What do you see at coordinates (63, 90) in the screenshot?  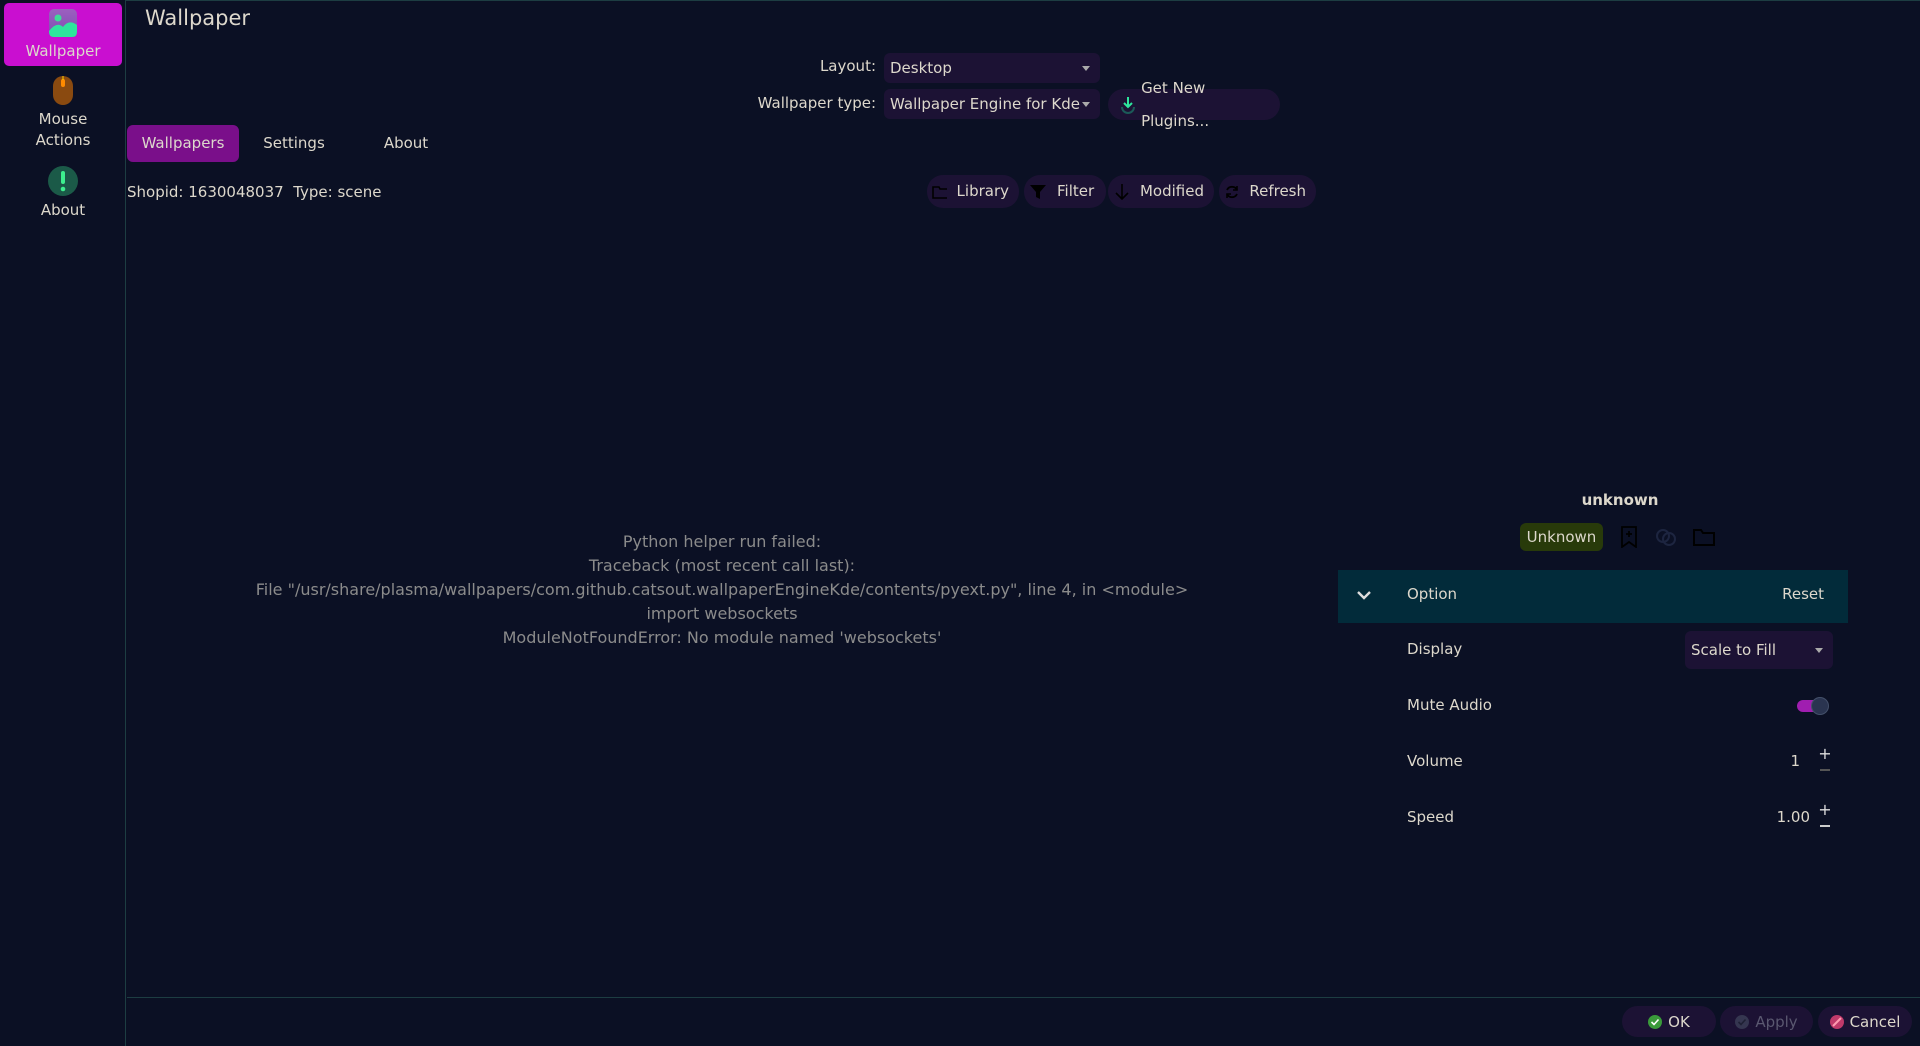 I see `mouse-icon` at bounding box center [63, 90].